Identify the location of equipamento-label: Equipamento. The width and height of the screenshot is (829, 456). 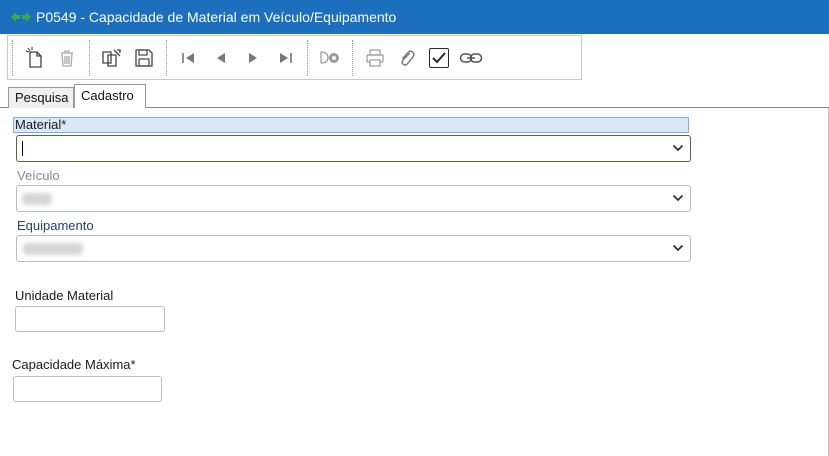
(55, 225).